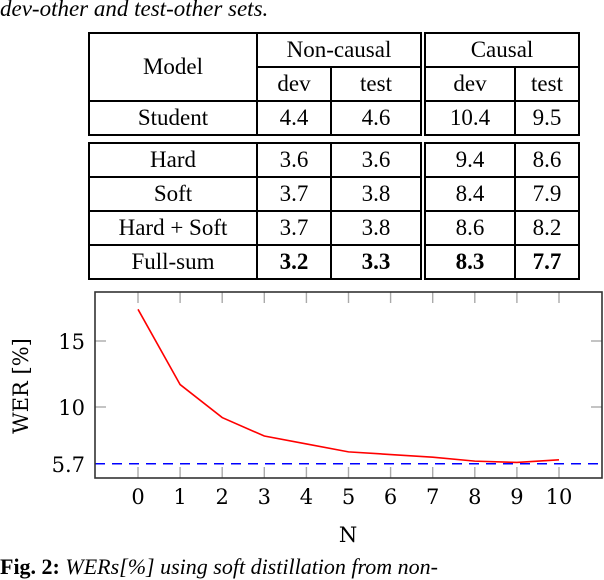 The width and height of the screenshot is (604, 580). I want to click on y-tick-label: 10, so click(71, 408).